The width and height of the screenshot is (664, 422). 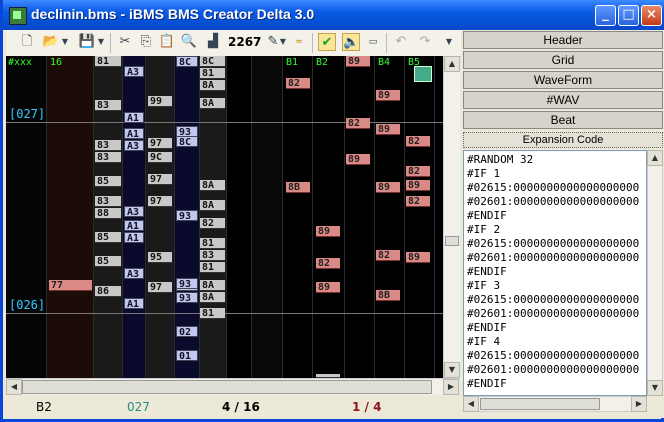 I want to click on redo-icon: ↷, so click(x=425, y=42).